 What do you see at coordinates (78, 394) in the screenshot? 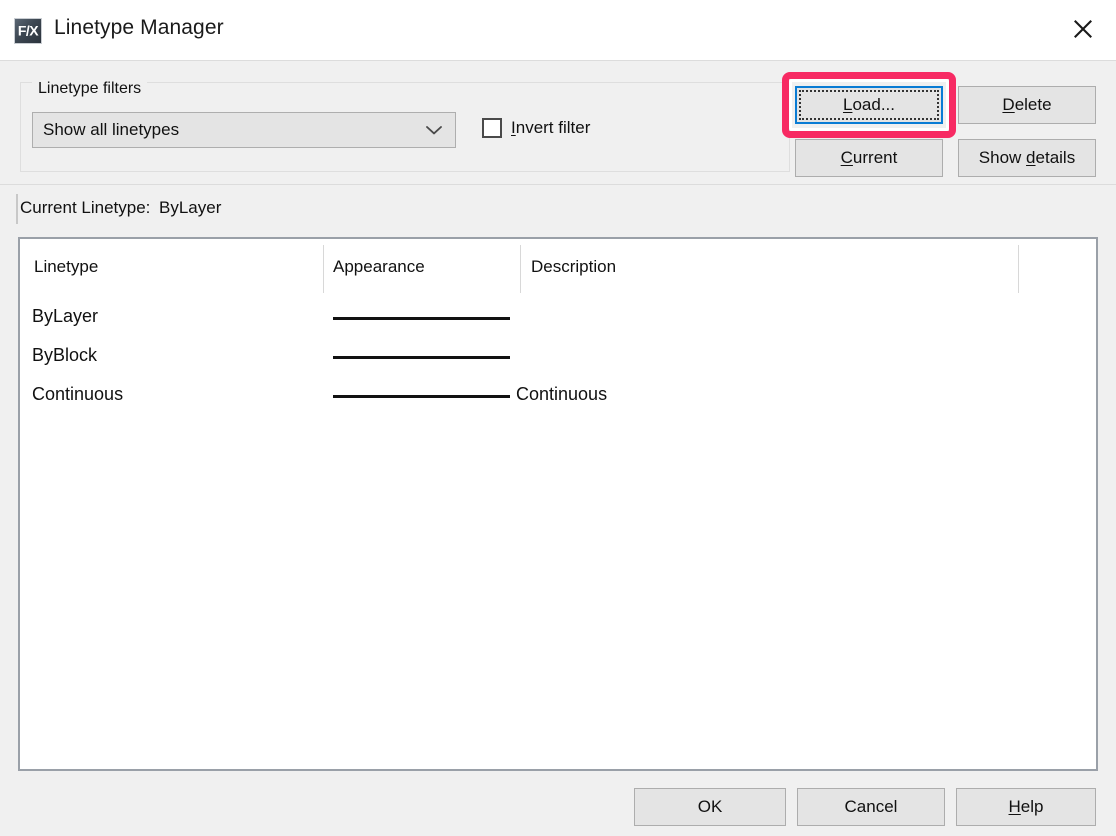
I see `row-linetype-name: Continuous` at bounding box center [78, 394].